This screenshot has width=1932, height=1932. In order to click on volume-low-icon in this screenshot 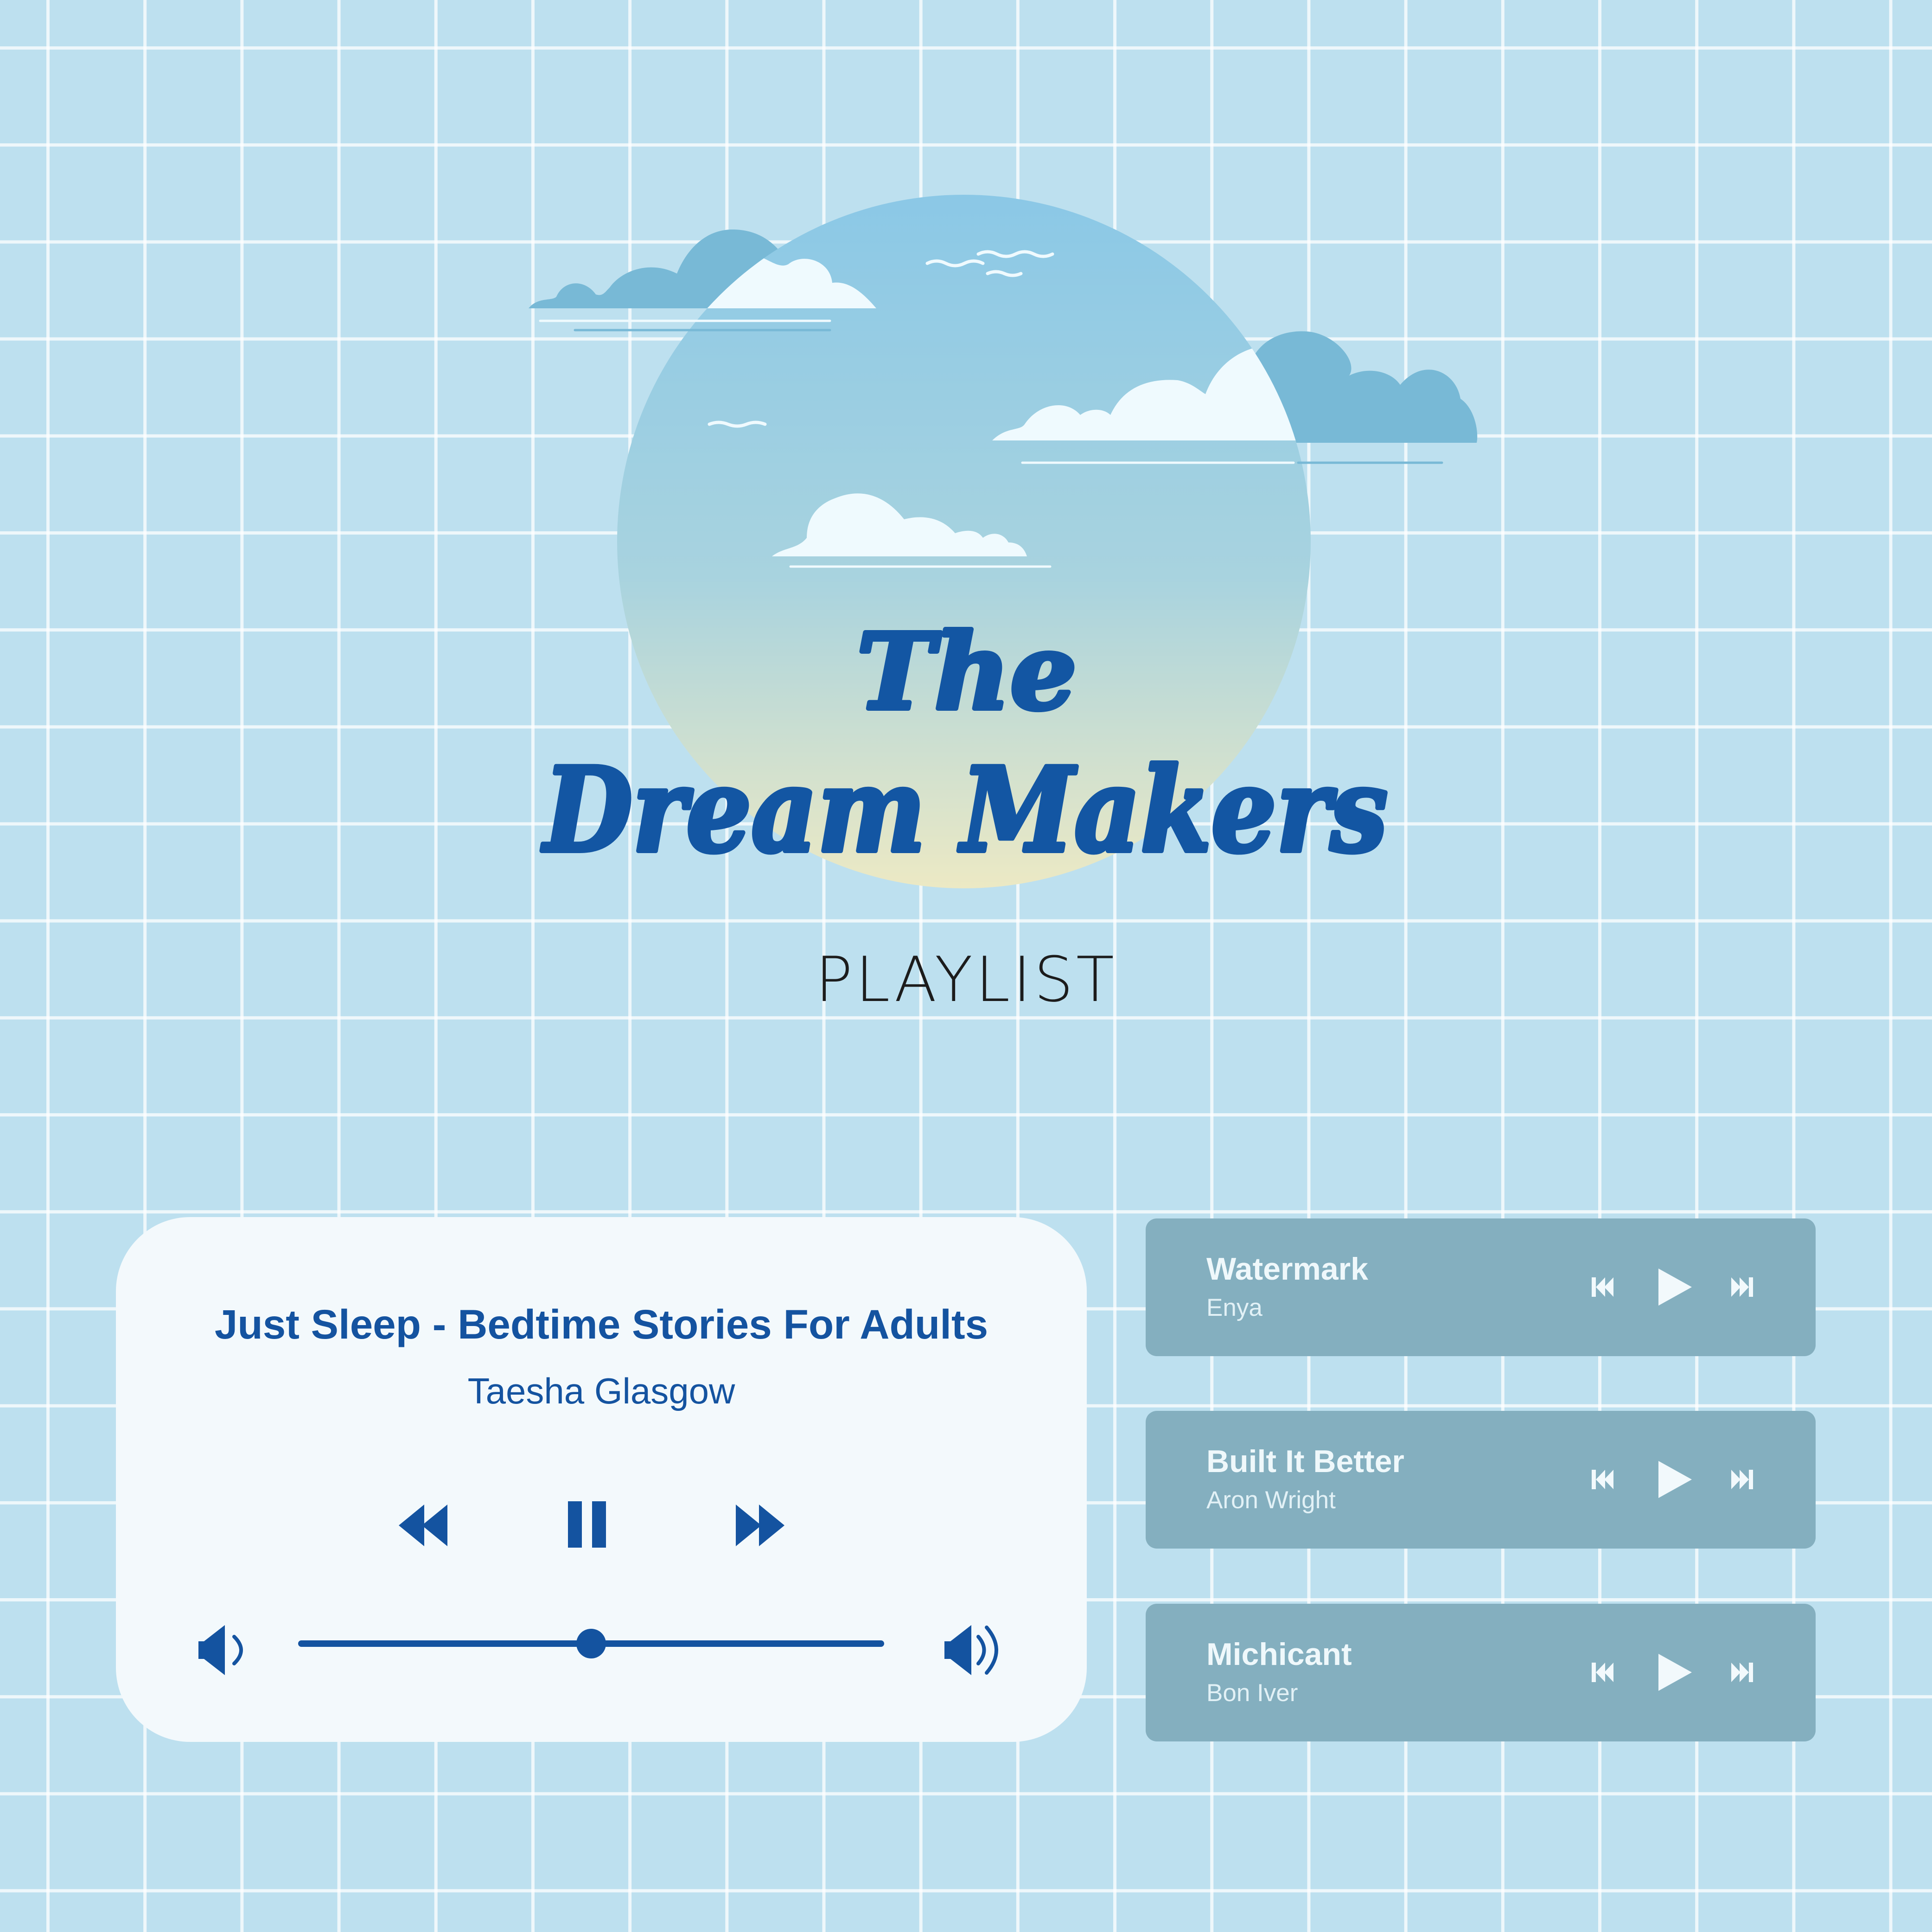, I will do `click(221, 1650)`.